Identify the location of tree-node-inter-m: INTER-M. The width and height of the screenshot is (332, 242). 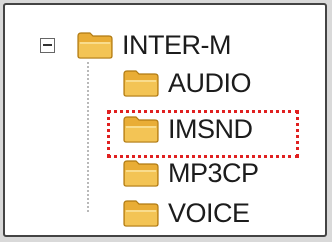
(153, 45).